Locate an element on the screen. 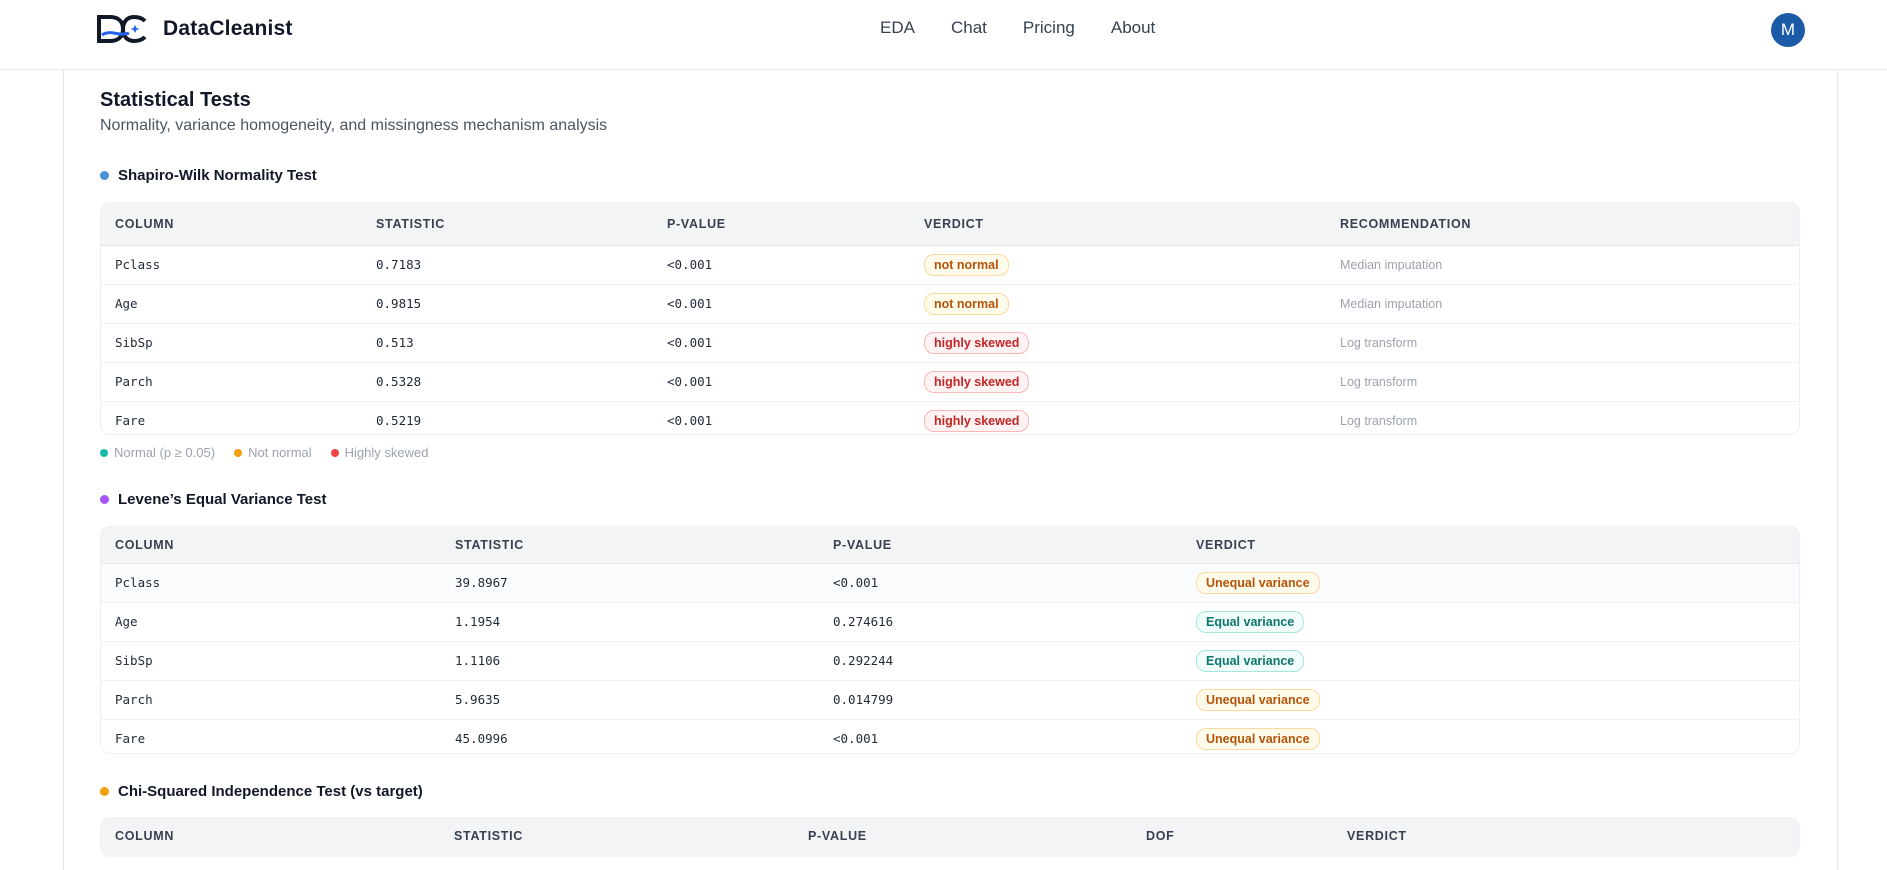  legend-item-normal: Normal (p ≥ 0.05) is located at coordinates (157, 452).